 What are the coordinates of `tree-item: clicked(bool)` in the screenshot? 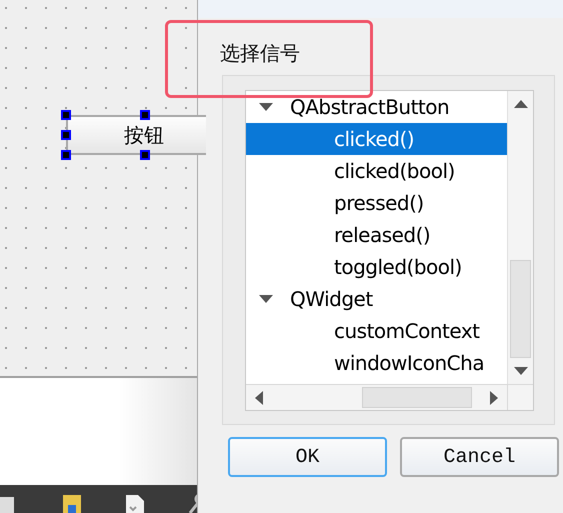 It's located at (376, 171).